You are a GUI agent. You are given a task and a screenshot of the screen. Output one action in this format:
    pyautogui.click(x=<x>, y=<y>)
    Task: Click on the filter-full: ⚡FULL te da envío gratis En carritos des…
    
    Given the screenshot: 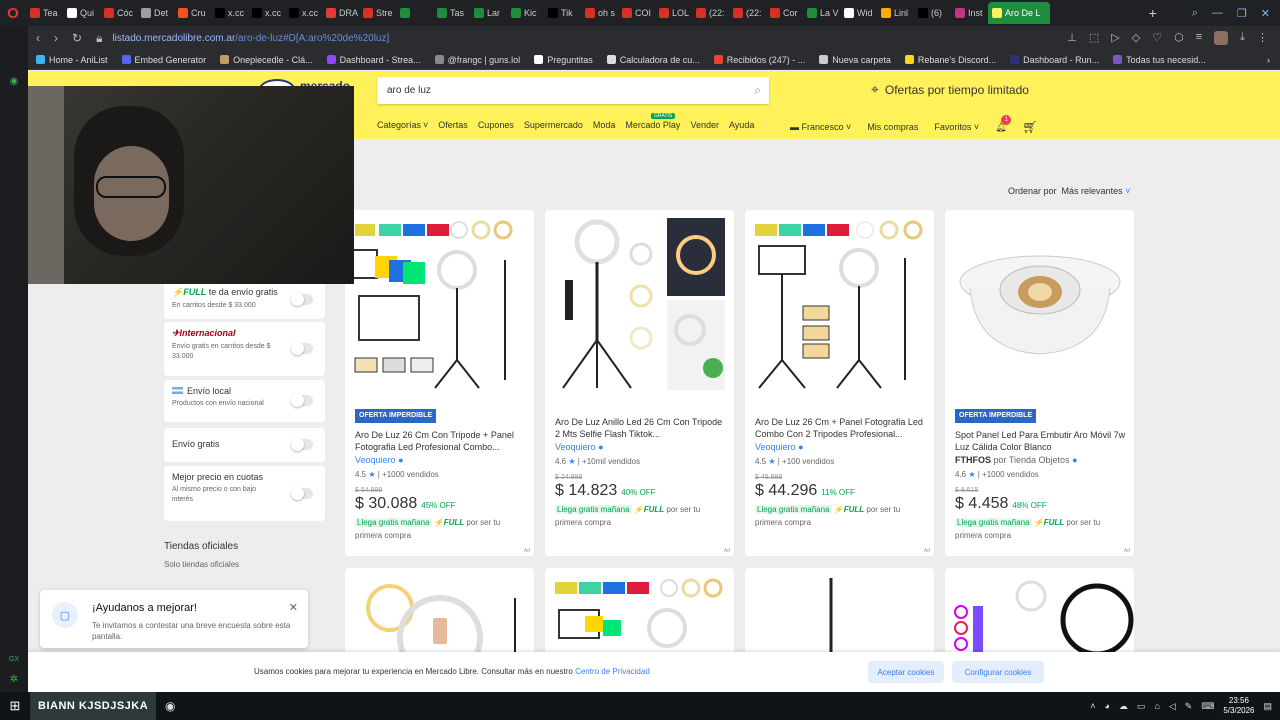 What is the action you would take?
    pyautogui.click(x=244, y=300)
    